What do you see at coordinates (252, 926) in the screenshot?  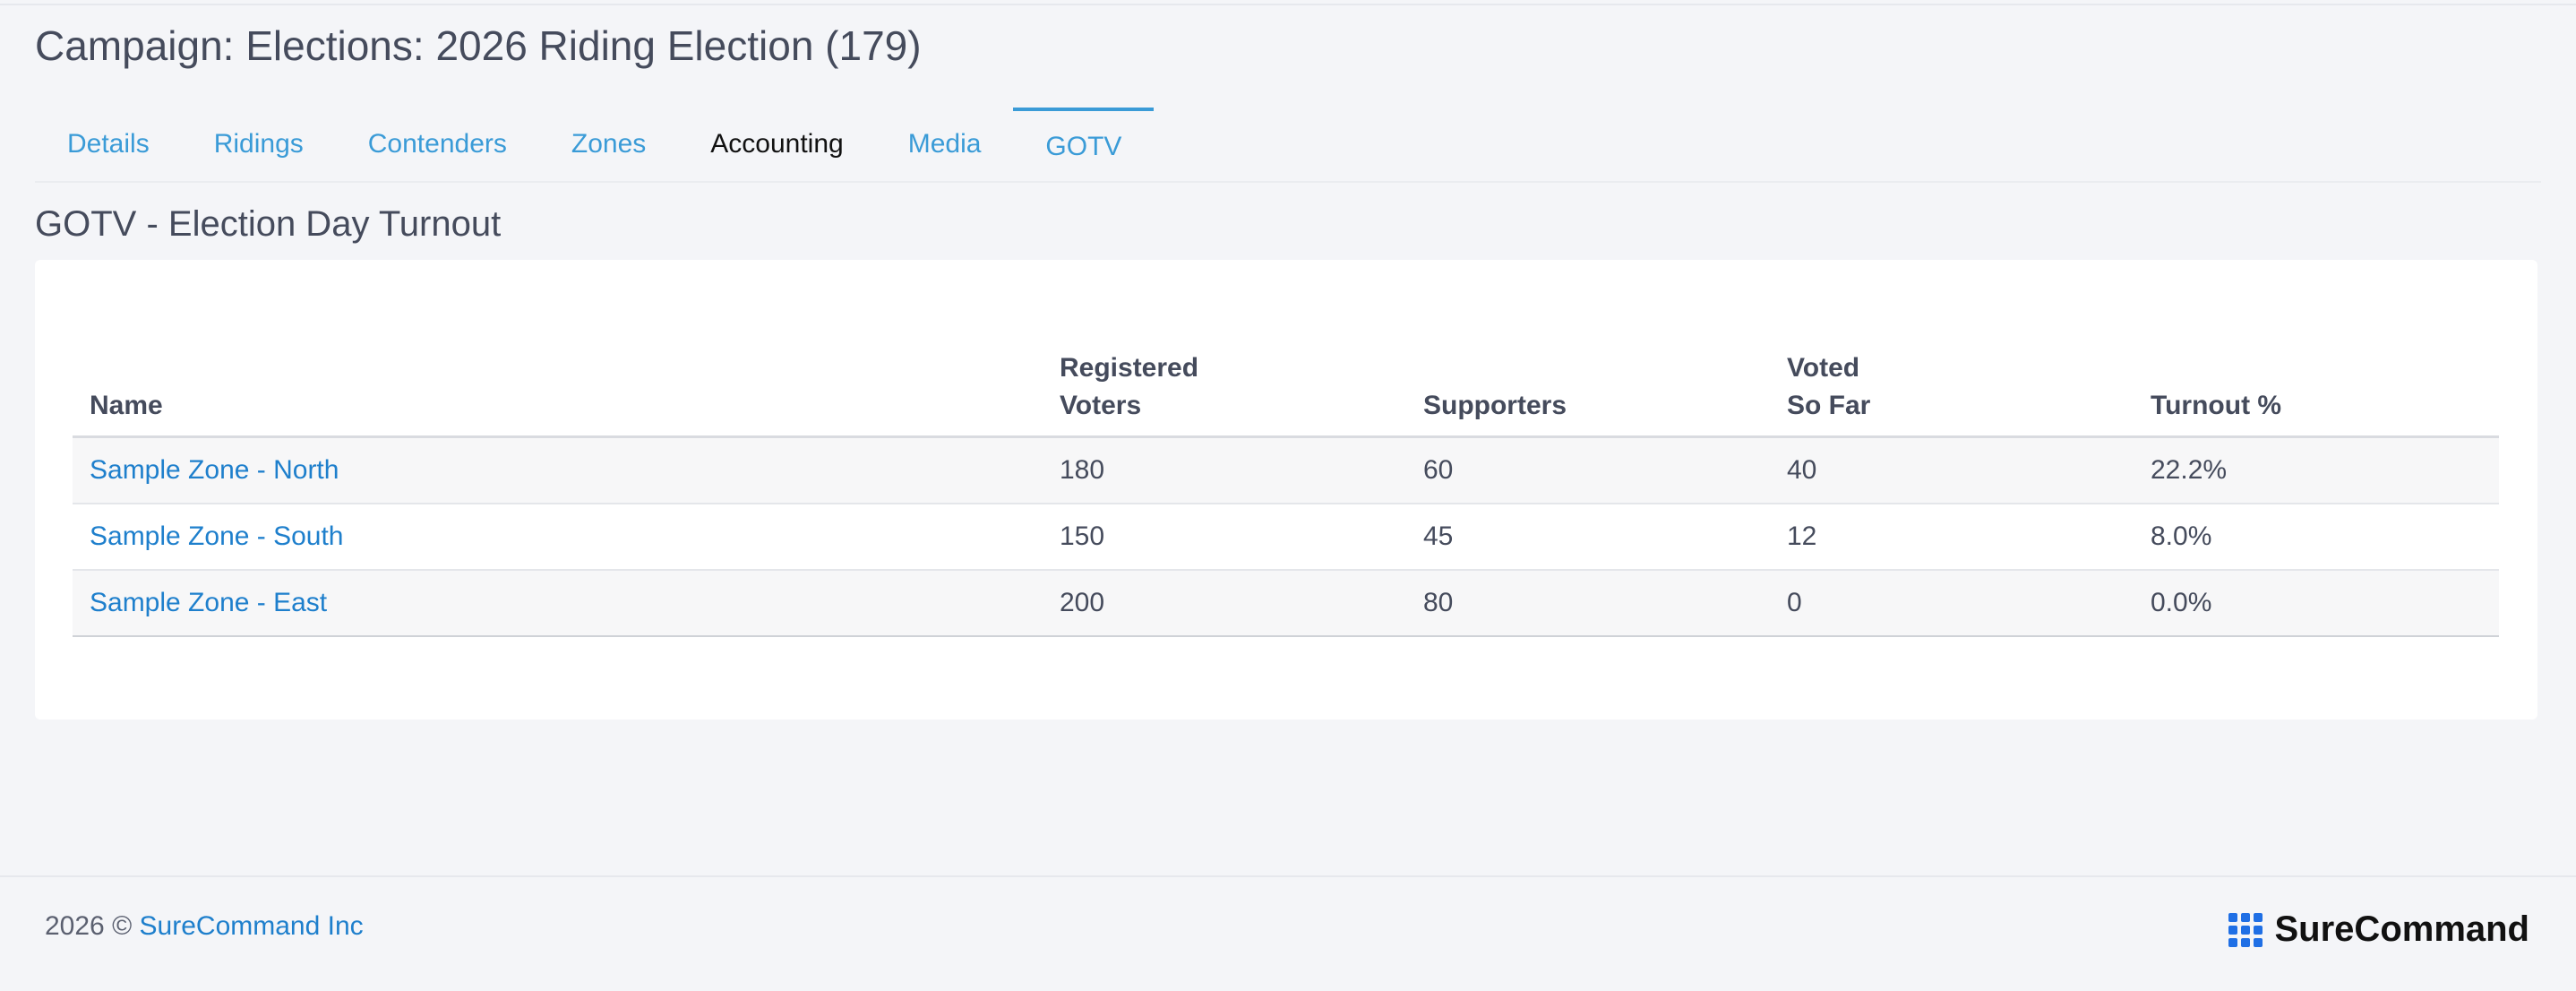 I see `company-link: SureCommand Inc` at bounding box center [252, 926].